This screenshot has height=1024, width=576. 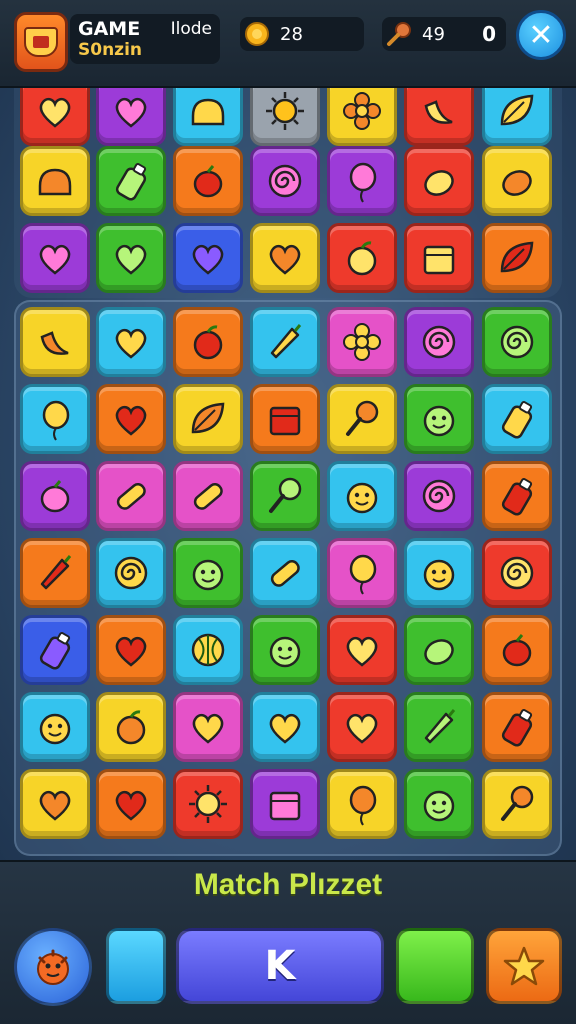 What do you see at coordinates (288, 884) in the screenshot?
I see `game-name-label: Match Plızzet` at bounding box center [288, 884].